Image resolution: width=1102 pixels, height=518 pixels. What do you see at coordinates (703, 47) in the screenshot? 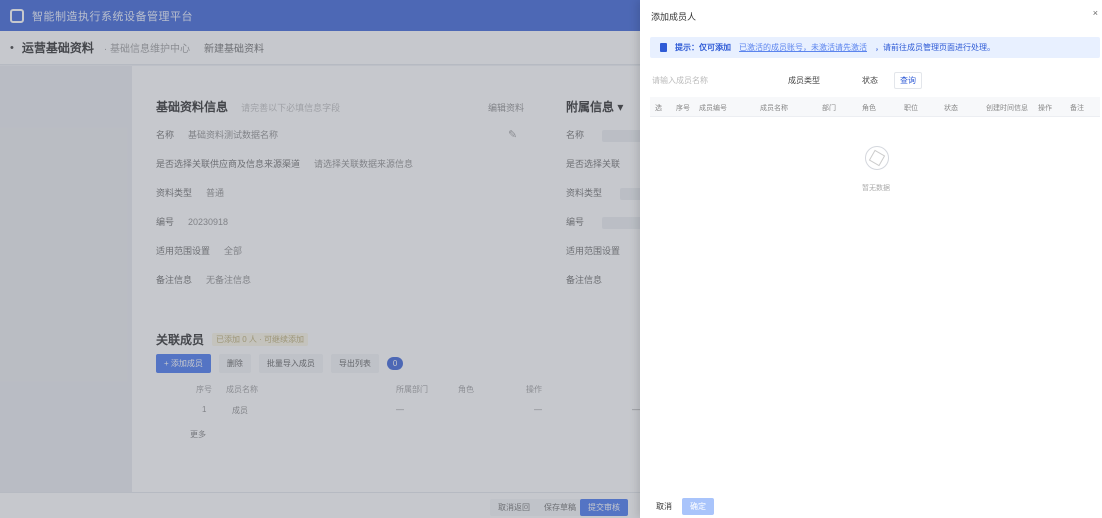
I see `notice-lead: 提示：仅可添加` at bounding box center [703, 47].